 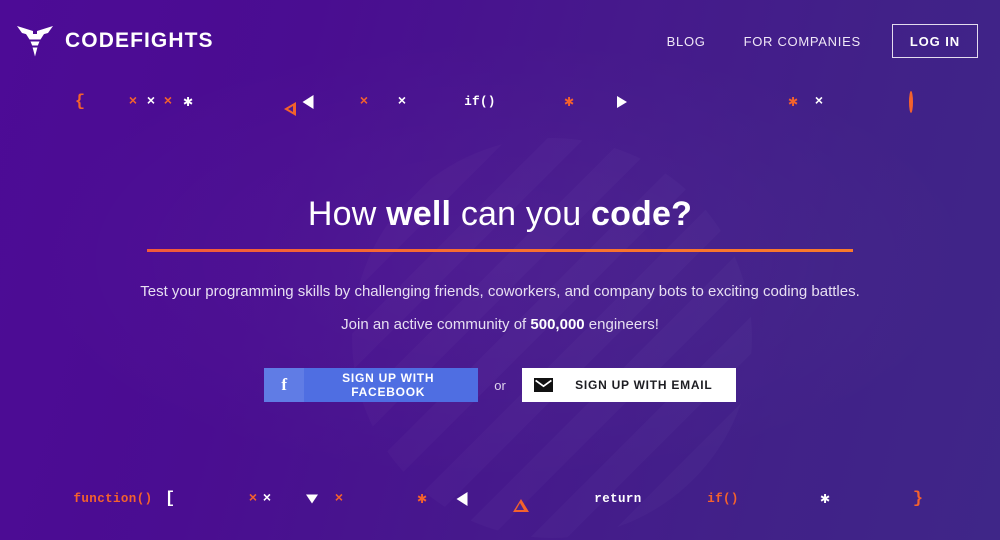 I want to click on headline-text-2: can you, so click(x=521, y=214).